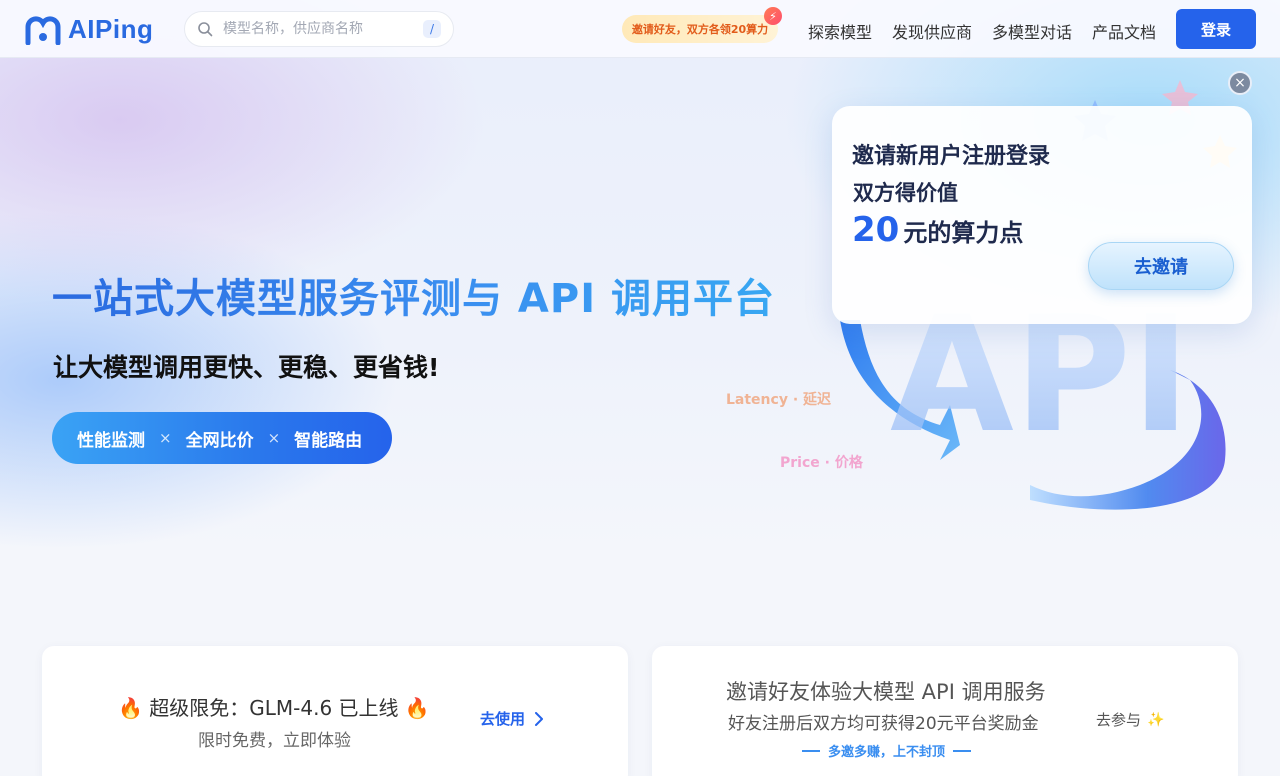 The width and height of the screenshot is (1280, 776). Describe the element at coordinates (773, 16) in the screenshot. I see `lightning-icon: ⚡` at that location.